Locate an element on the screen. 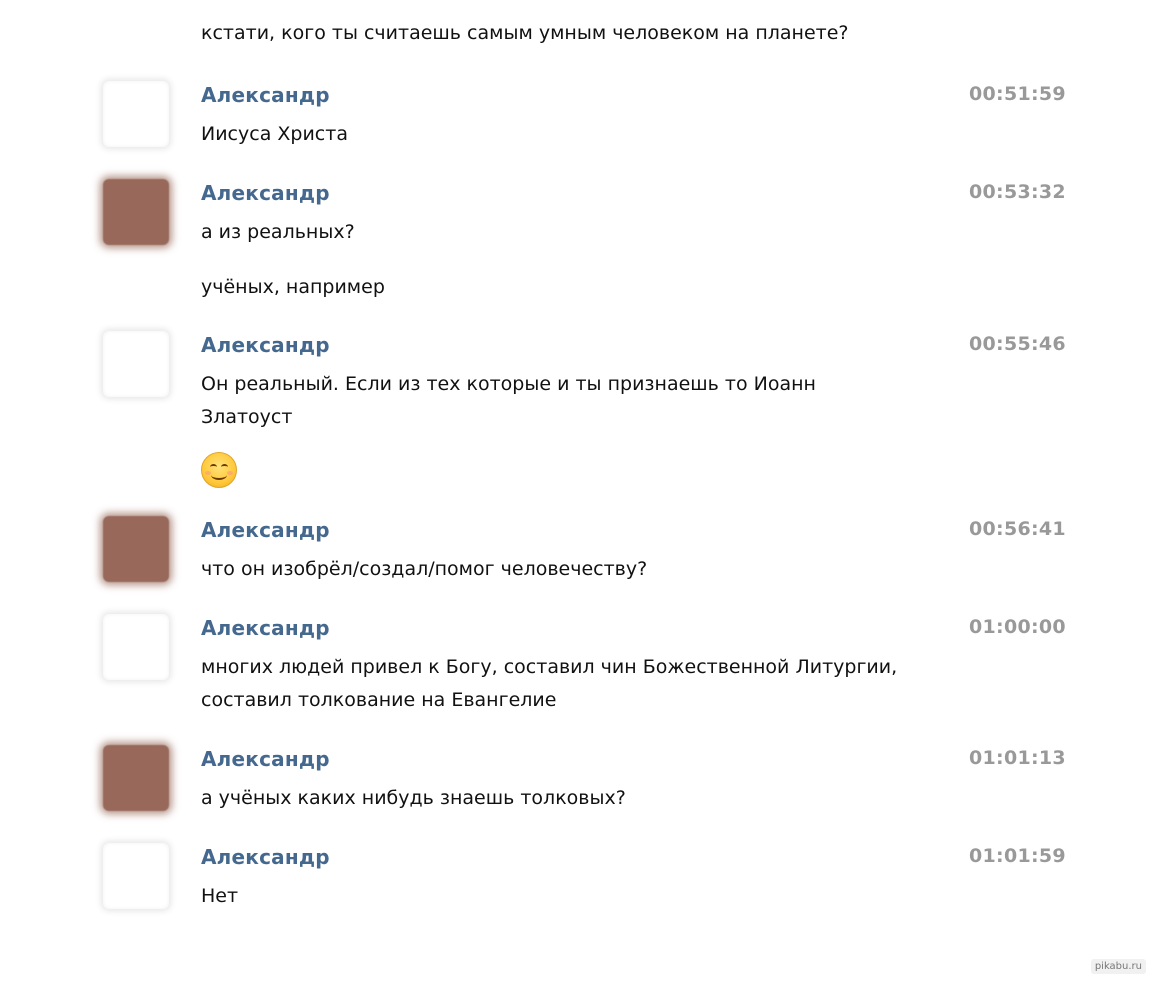 The width and height of the screenshot is (1154, 982). message-text: Златоуст is located at coordinates (247, 417).